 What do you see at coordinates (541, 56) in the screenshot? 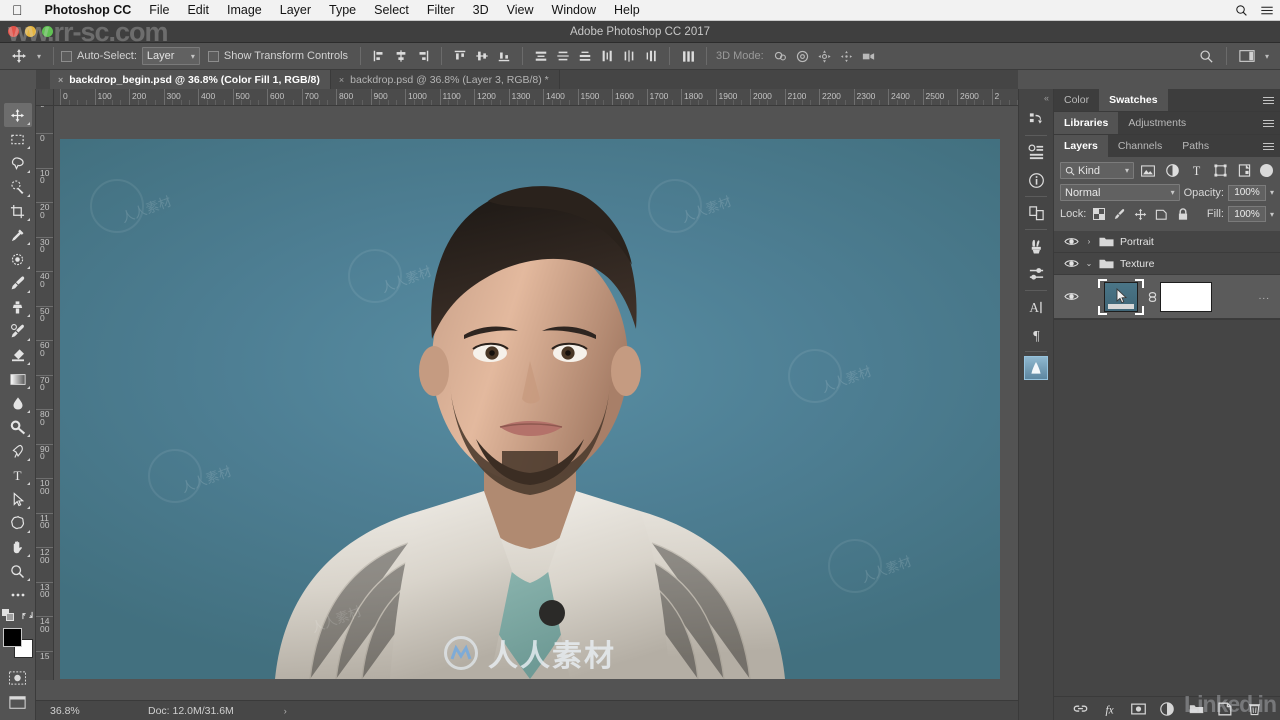
I see `distribute-top-edges-icon` at bounding box center [541, 56].